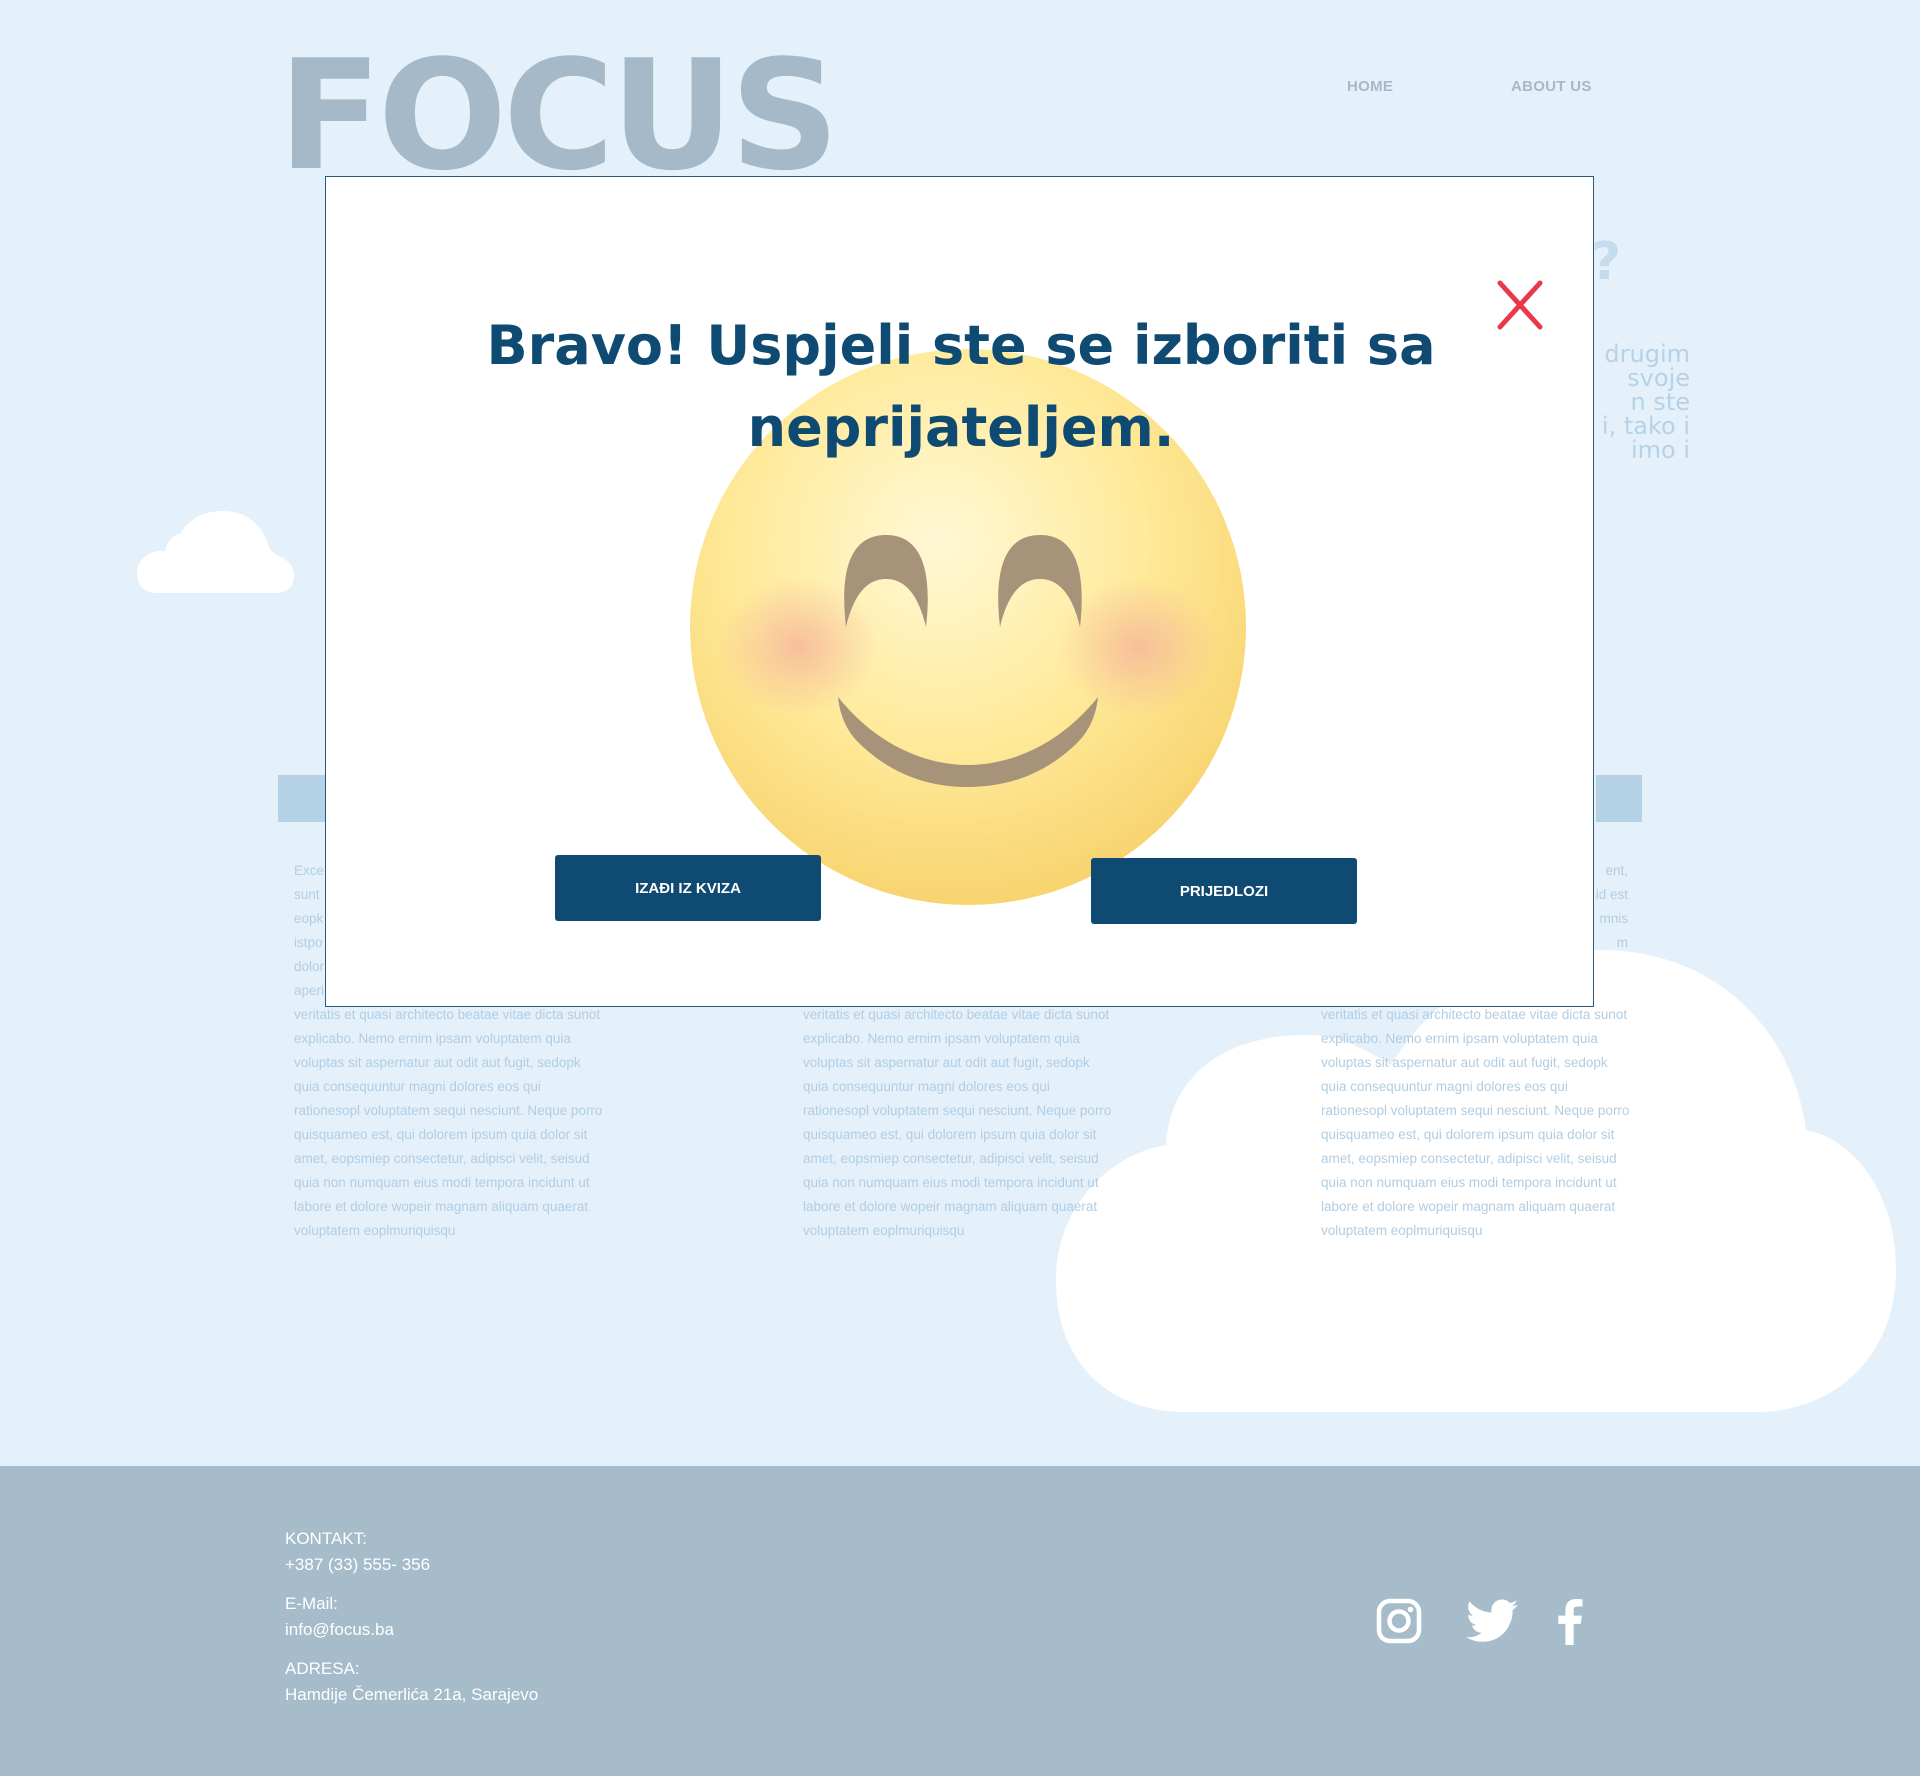 This screenshot has width=1920, height=1776. I want to click on email-label: E-Mail:, so click(311, 1603).